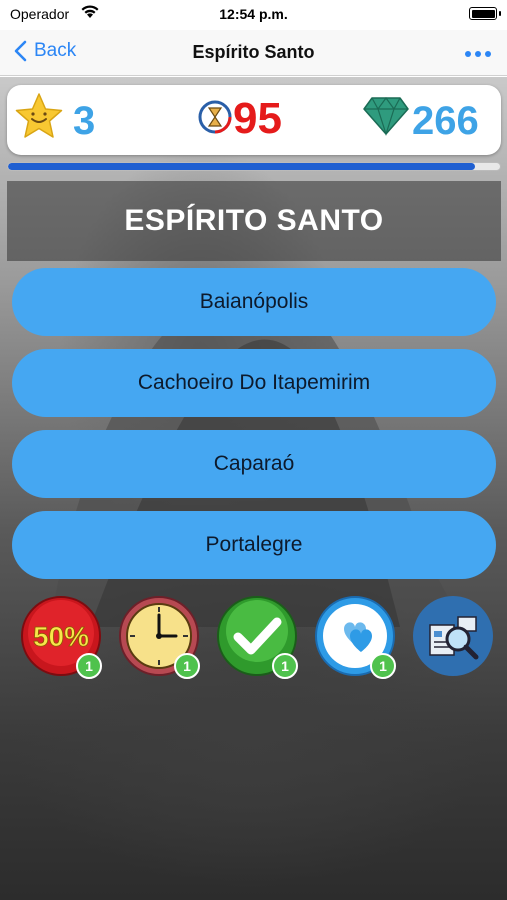 The image size is (507, 900). I want to click on clock-time: 12:54 p.m., so click(253, 14).